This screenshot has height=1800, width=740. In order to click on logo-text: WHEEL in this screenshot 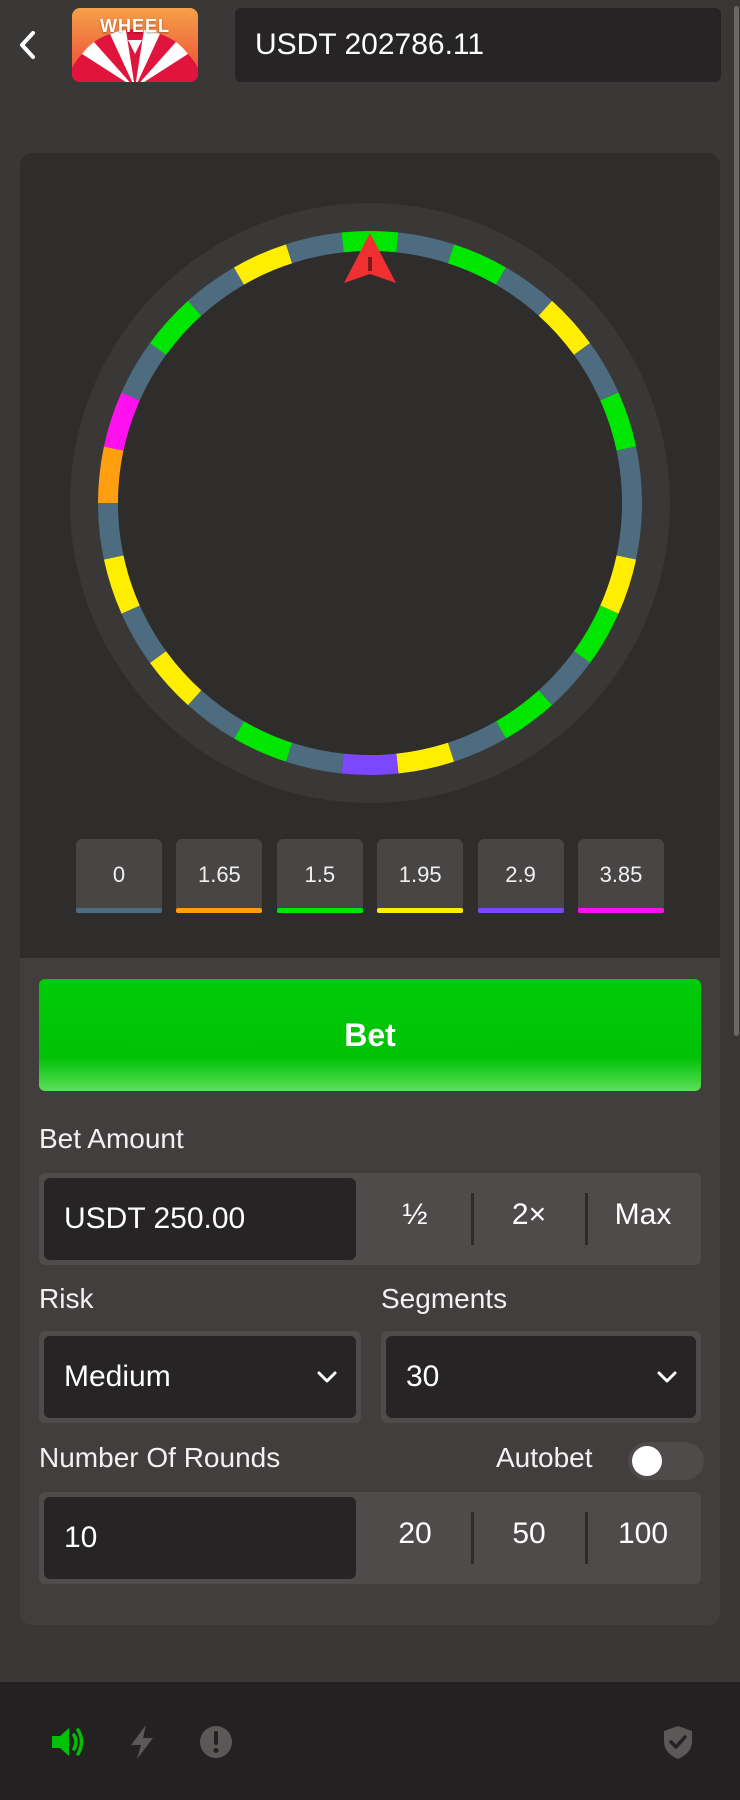, I will do `click(135, 26)`.